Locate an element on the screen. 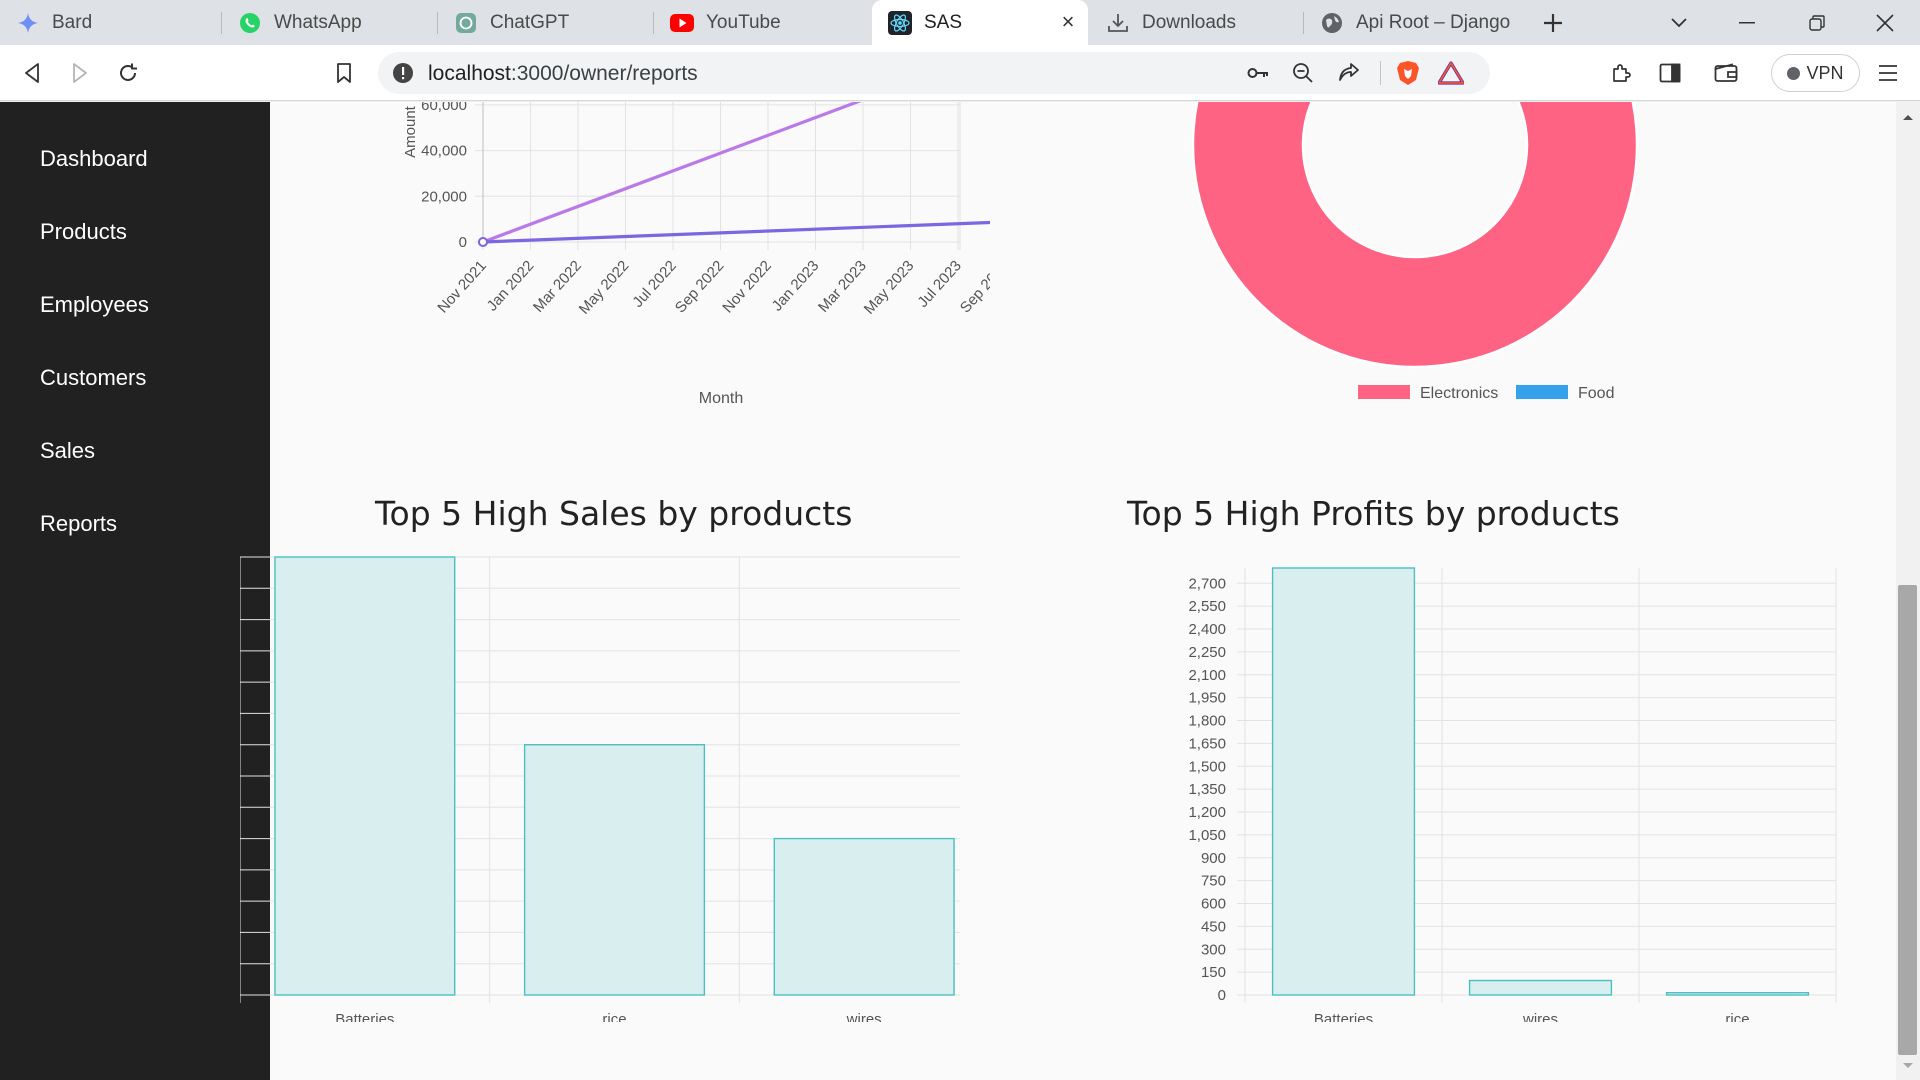  address-bar: localhost:3000/owner/reports is located at coordinates (934, 73).